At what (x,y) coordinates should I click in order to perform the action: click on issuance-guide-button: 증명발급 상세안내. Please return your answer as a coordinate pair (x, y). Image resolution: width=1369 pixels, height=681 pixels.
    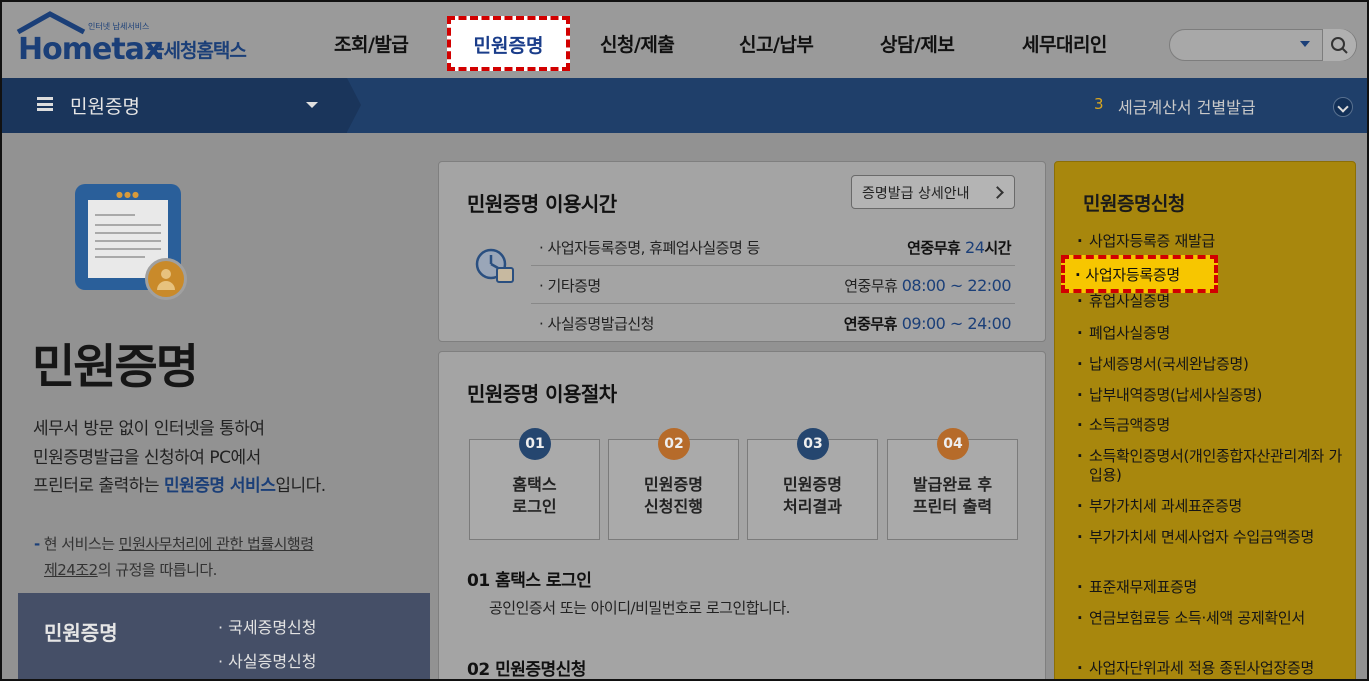
    Looking at the image, I should click on (933, 192).